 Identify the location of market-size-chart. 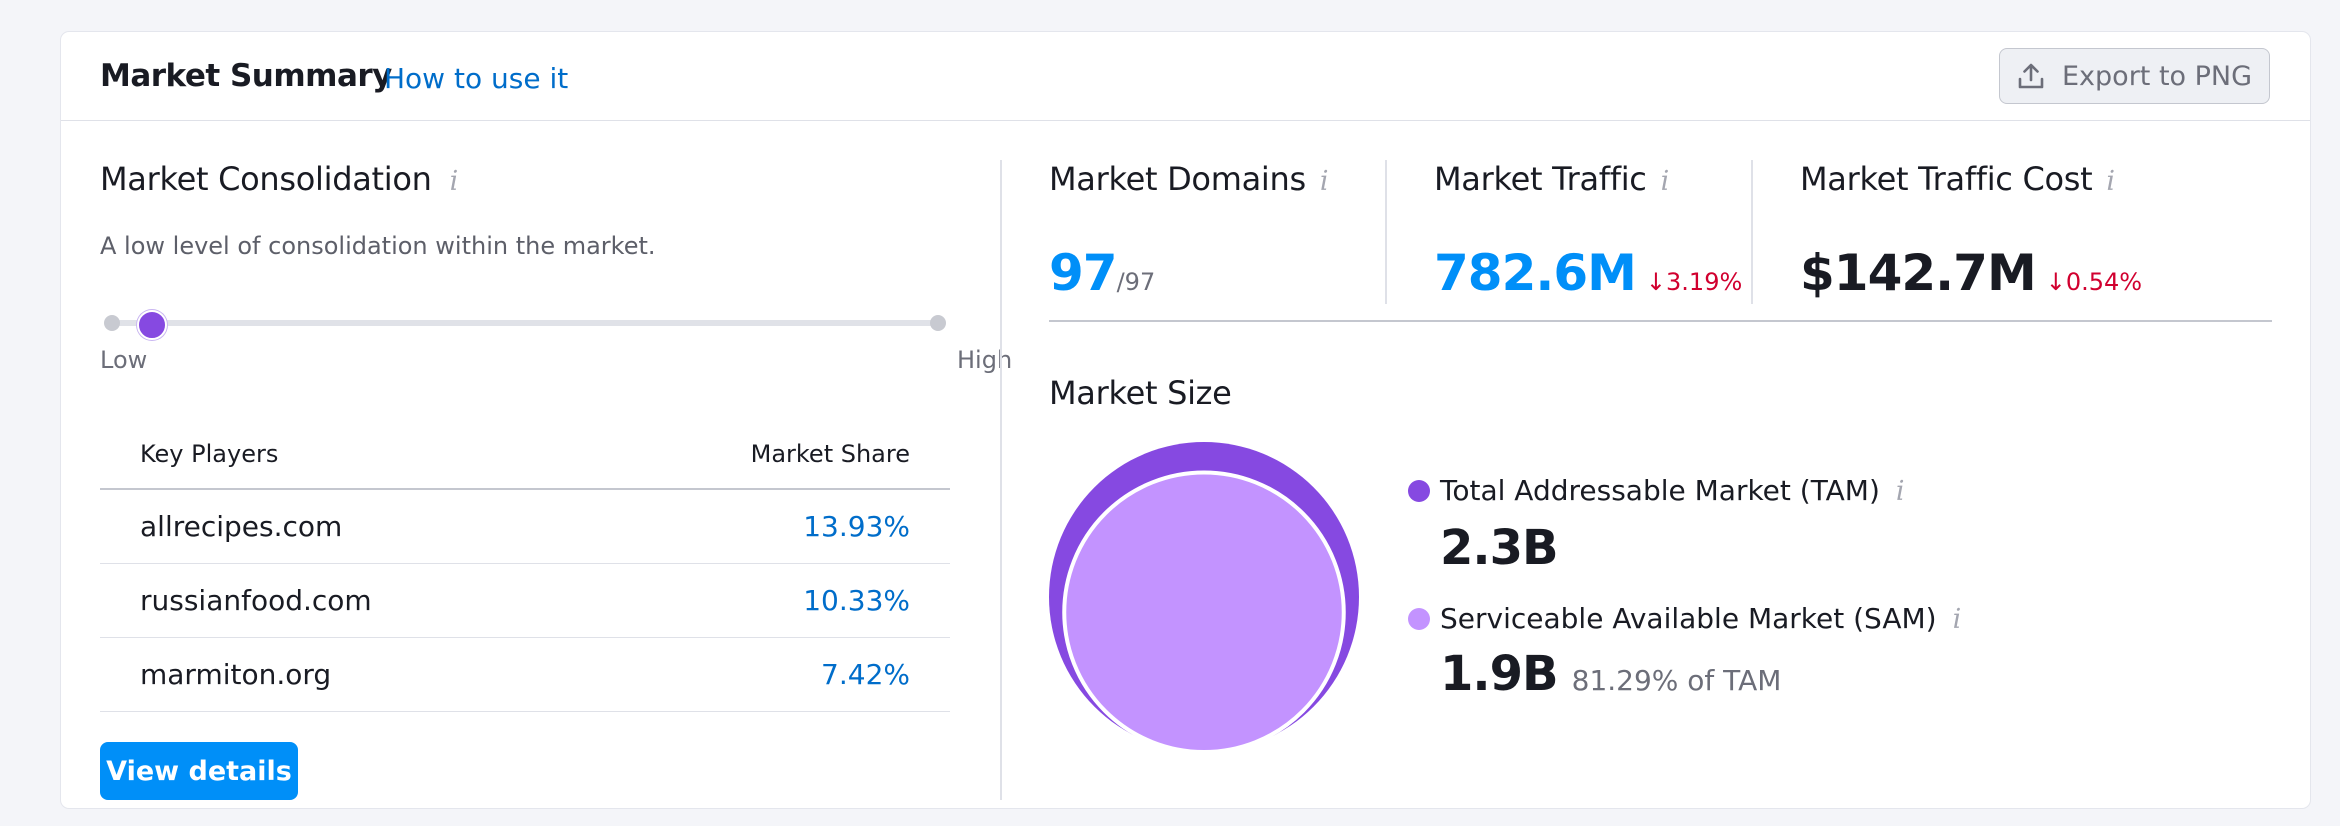
(1204, 598).